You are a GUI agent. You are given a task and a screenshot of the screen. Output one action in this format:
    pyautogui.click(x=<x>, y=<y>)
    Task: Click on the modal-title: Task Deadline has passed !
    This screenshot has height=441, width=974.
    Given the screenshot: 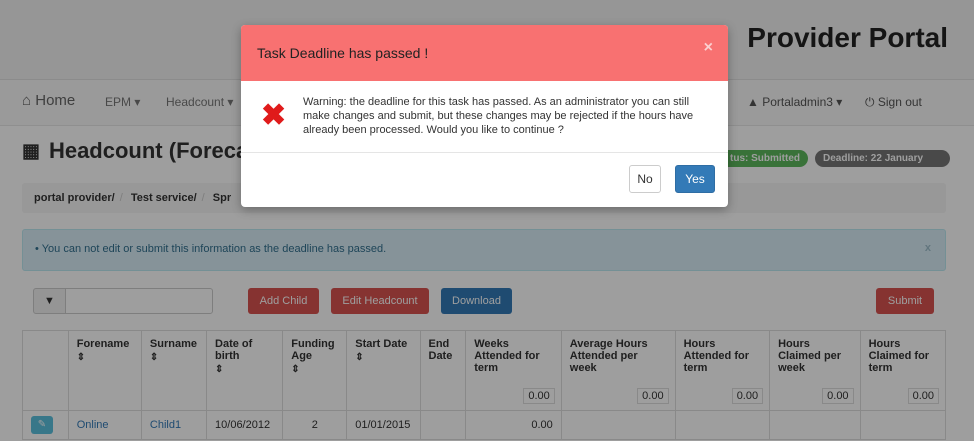 What is the action you would take?
    pyautogui.click(x=343, y=53)
    